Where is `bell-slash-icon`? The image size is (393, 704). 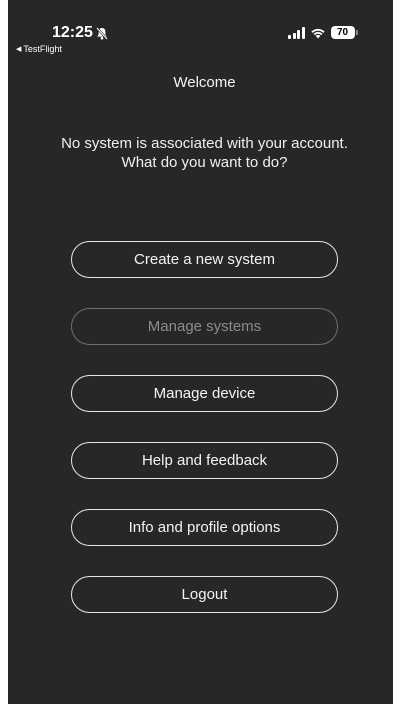
bell-slash-icon is located at coordinates (102, 33).